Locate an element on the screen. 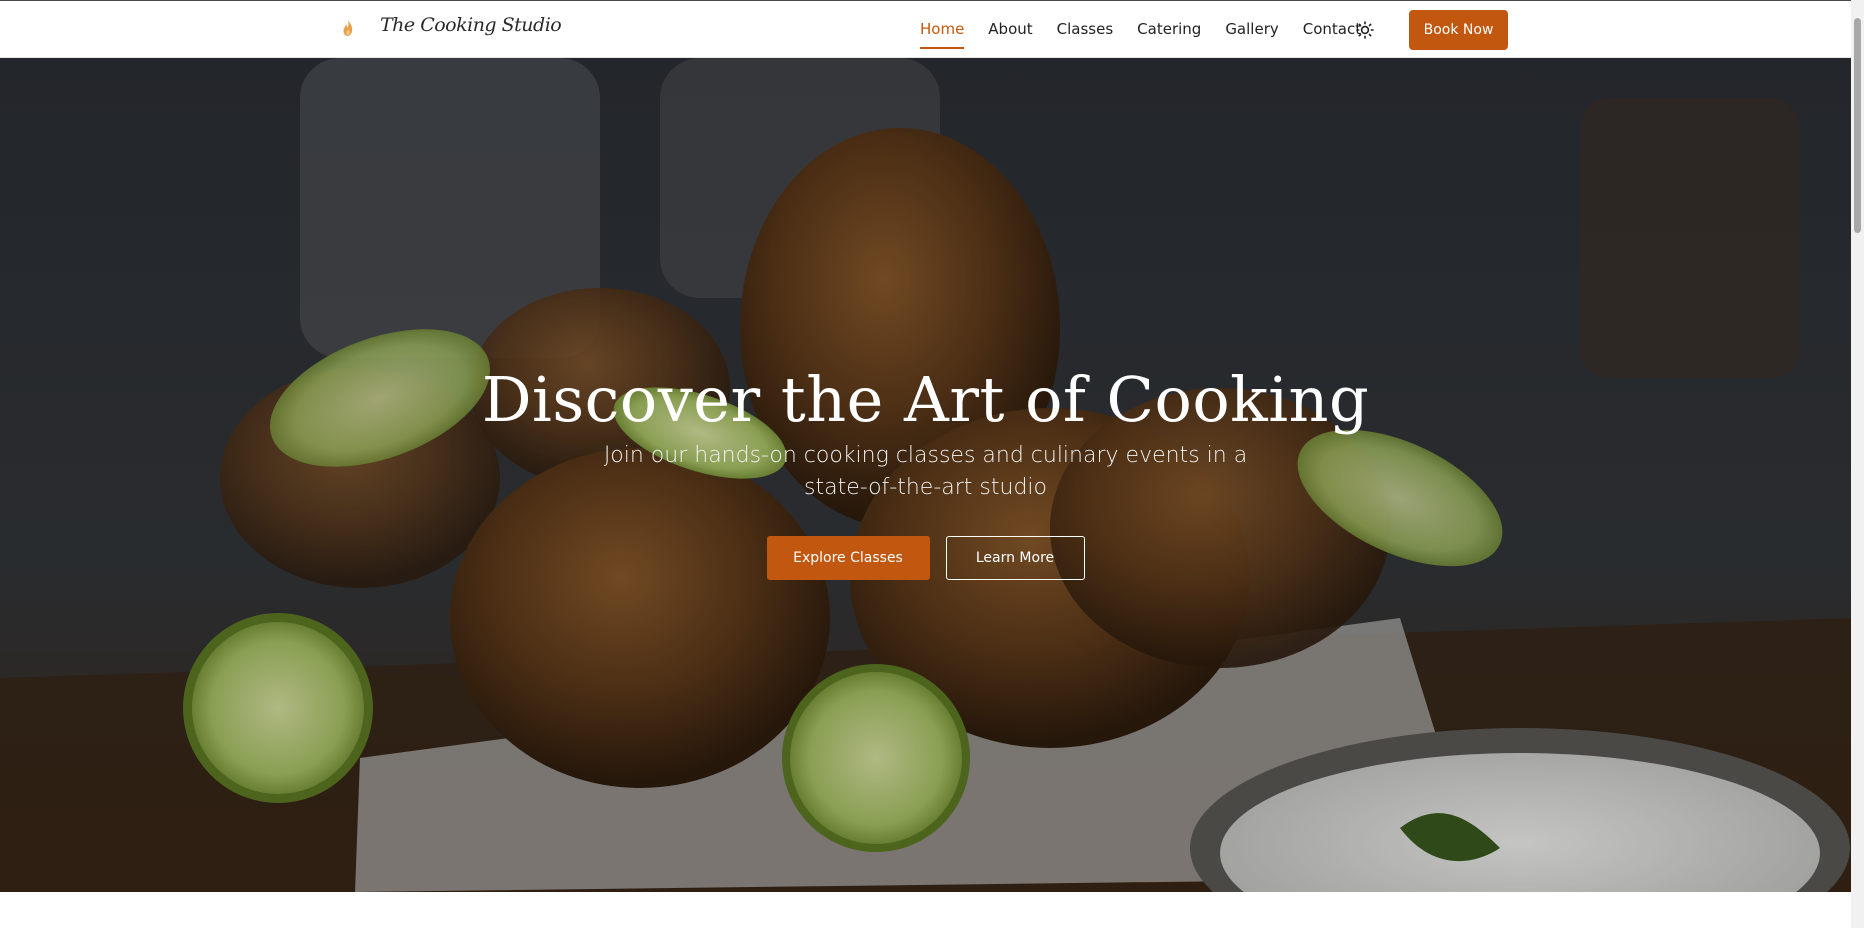  page-scrollbar is located at coordinates (1857, 464).